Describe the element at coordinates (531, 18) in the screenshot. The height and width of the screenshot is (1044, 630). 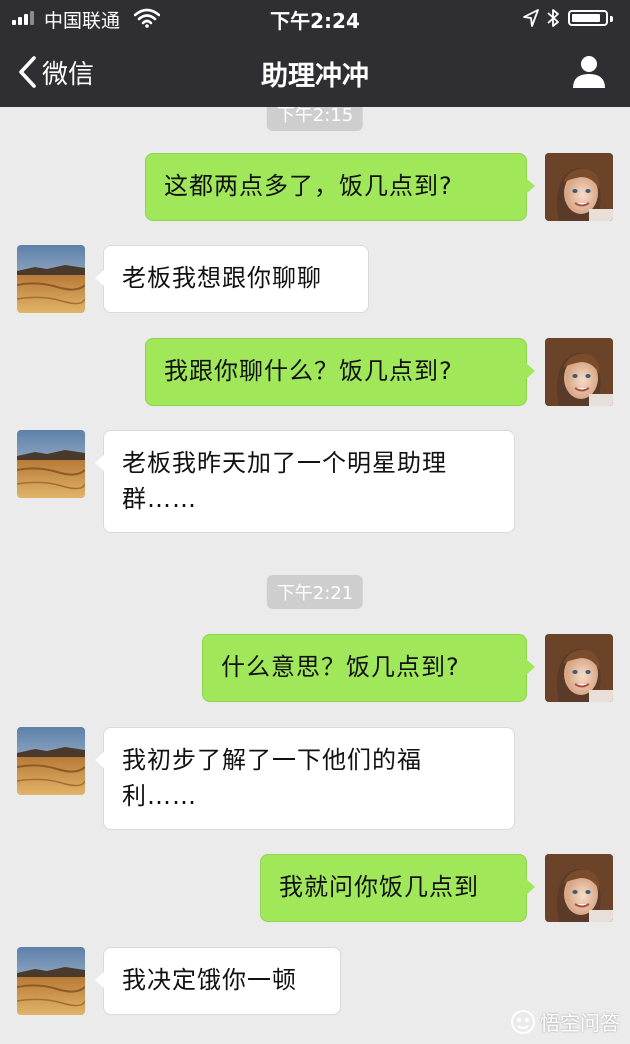
I see `location-arrow-icon` at that location.